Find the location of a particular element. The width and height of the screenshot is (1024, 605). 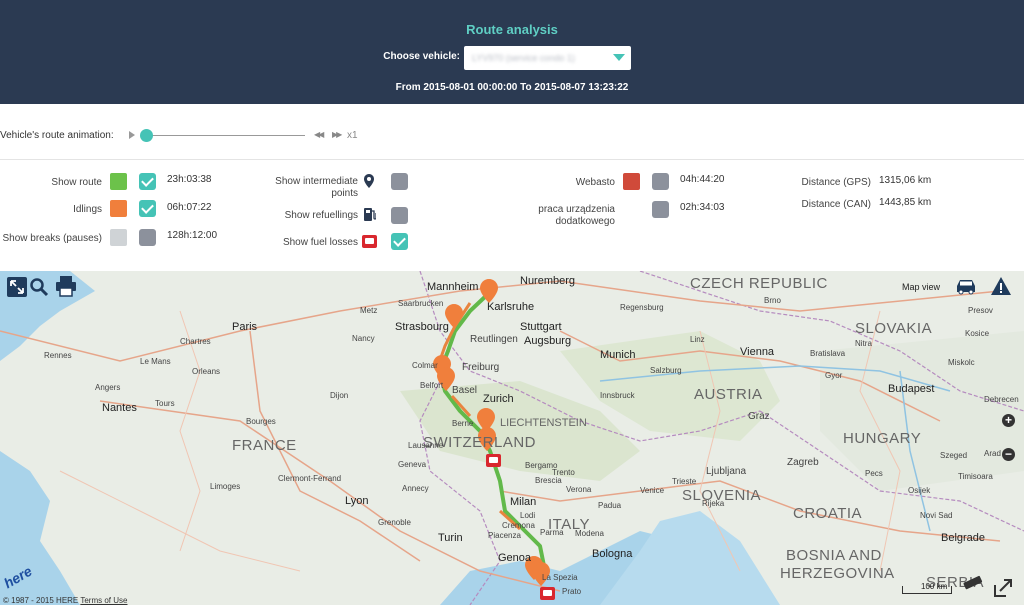

map-label-city: Paris is located at coordinates (245, 327).